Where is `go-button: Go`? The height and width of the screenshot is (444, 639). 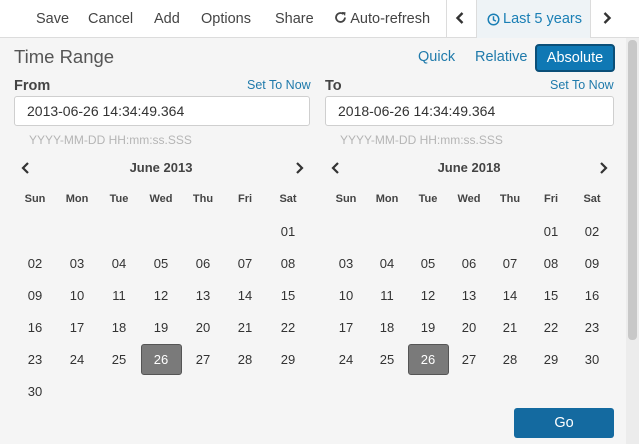
go-button: Go is located at coordinates (564, 423).